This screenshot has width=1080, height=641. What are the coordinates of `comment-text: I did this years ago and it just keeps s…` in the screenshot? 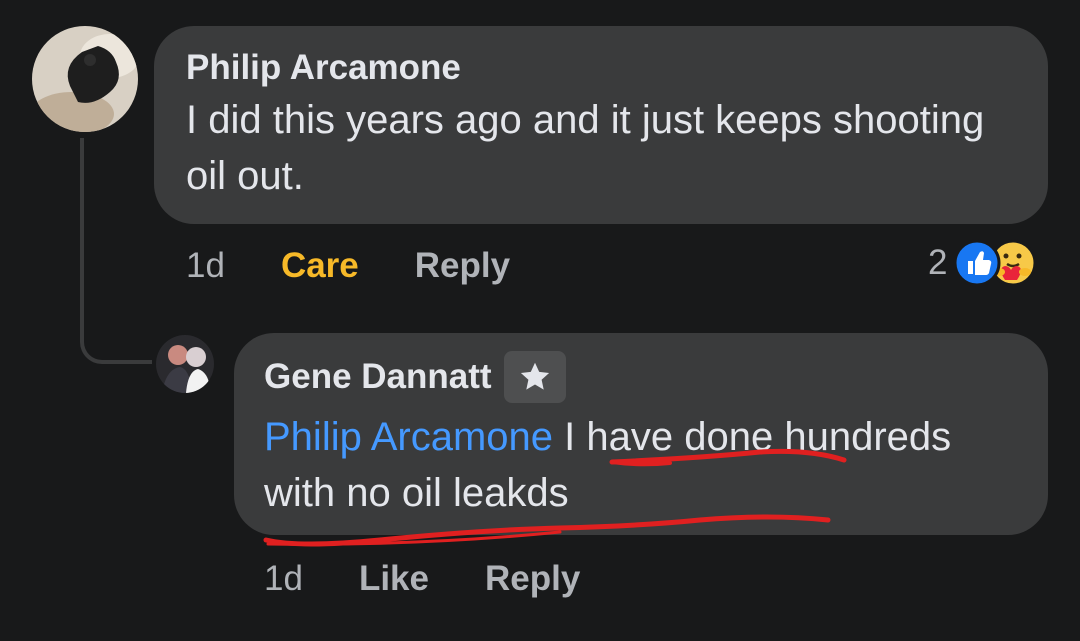 It's located at (585, 148).